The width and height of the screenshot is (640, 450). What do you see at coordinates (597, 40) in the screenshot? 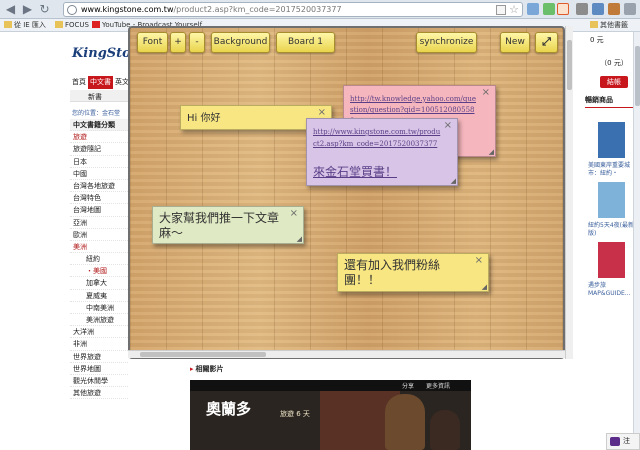
I see `cart-total: 0 元` at bounding box center [597, 40].